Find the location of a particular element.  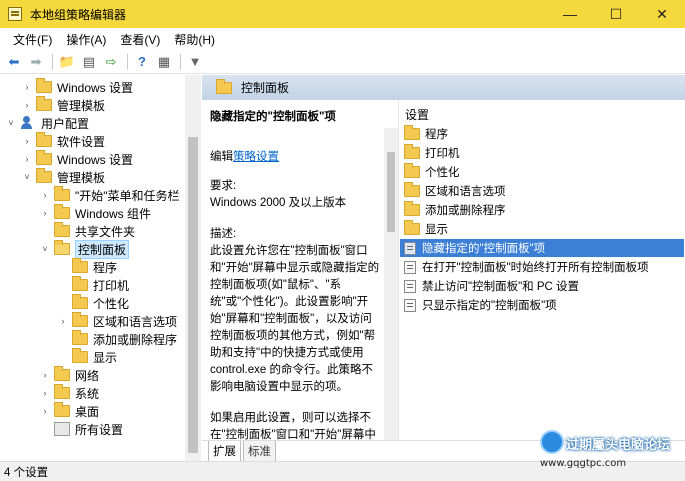

settings-item-label: 区域和语言选项 is located at coordinates (465, 192).